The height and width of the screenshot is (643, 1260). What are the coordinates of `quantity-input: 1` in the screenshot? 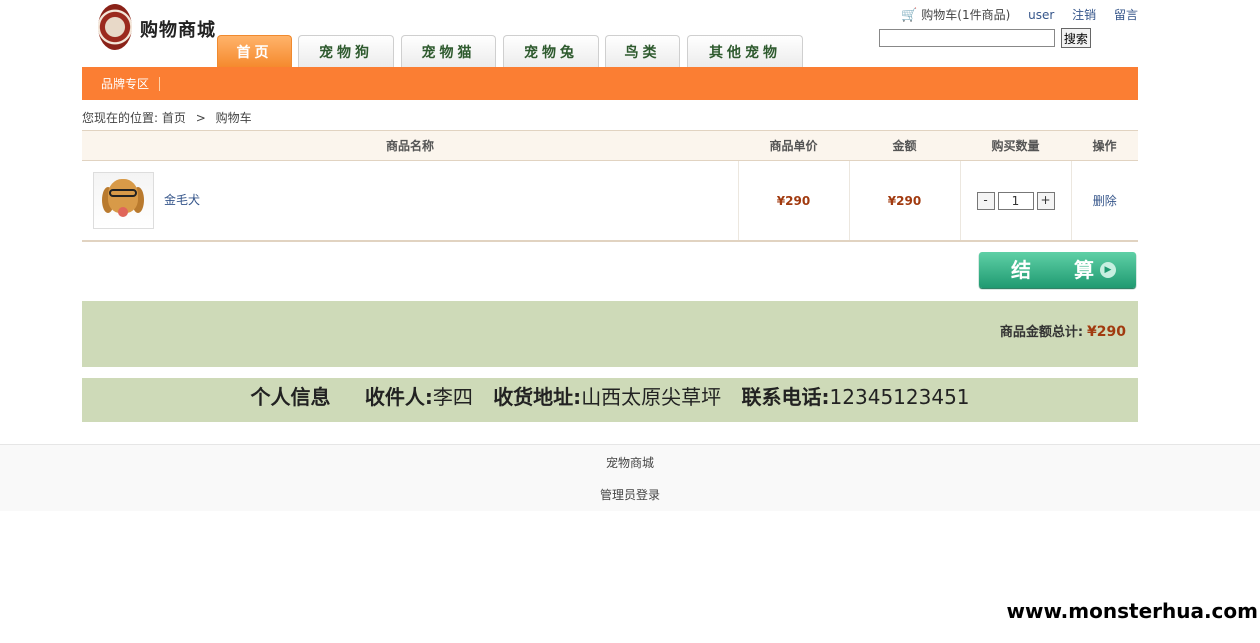 It's located at (1015, 200).